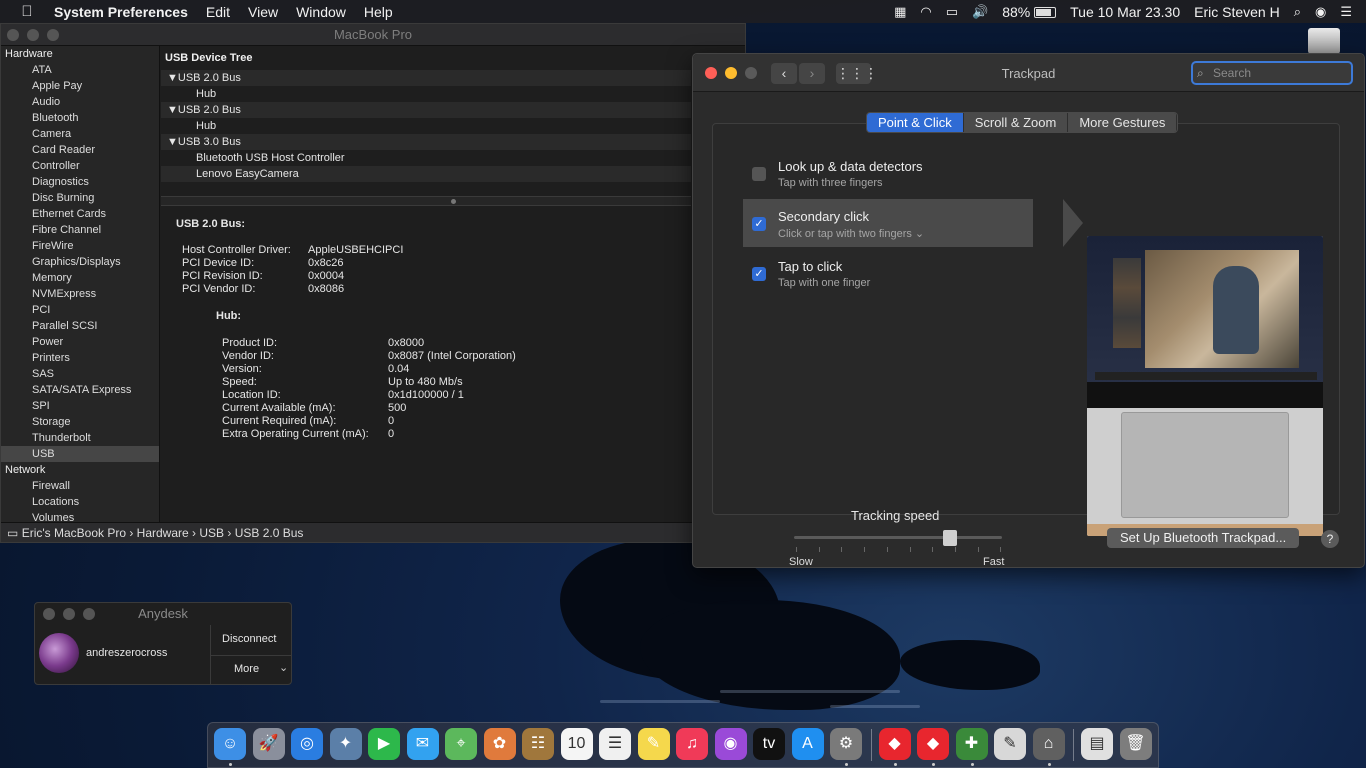  What do you see at coordinates (1029, 12) in the screenshot?
I see `battery-status: 88%` at bounding box center [1029, 12].